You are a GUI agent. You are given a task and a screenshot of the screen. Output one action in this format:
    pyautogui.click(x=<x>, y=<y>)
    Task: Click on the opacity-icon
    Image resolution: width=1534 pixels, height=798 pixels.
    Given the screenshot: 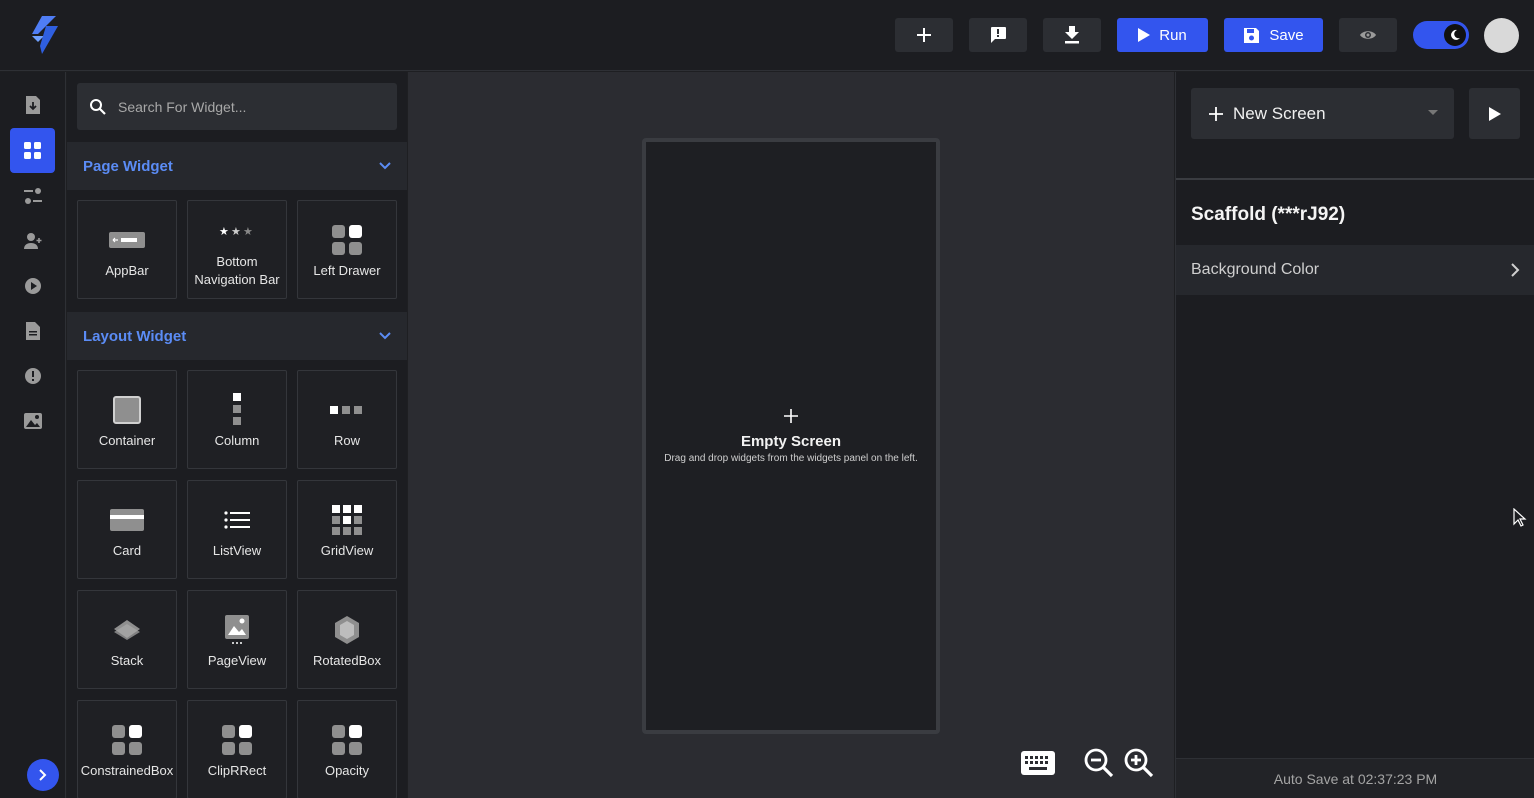 What is the action you would take?
    pyautogui.click(x=347, y=740)
    